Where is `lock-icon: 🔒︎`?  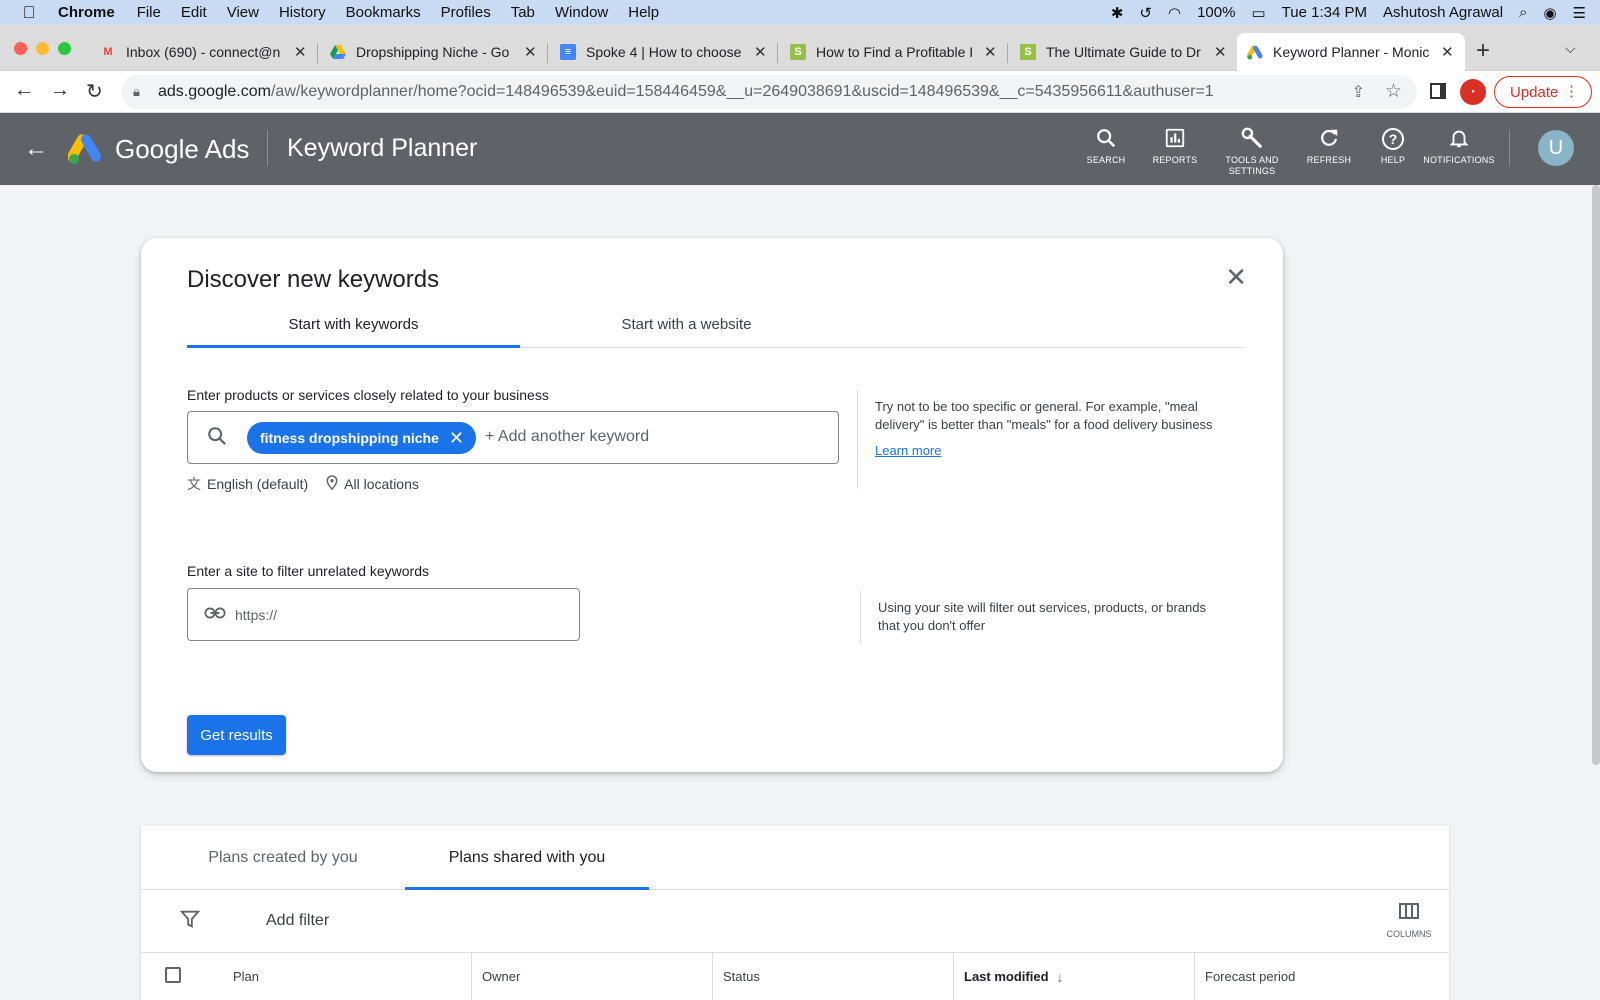 lock-icon: 🔒︎ is located at coordinates (136, 92).